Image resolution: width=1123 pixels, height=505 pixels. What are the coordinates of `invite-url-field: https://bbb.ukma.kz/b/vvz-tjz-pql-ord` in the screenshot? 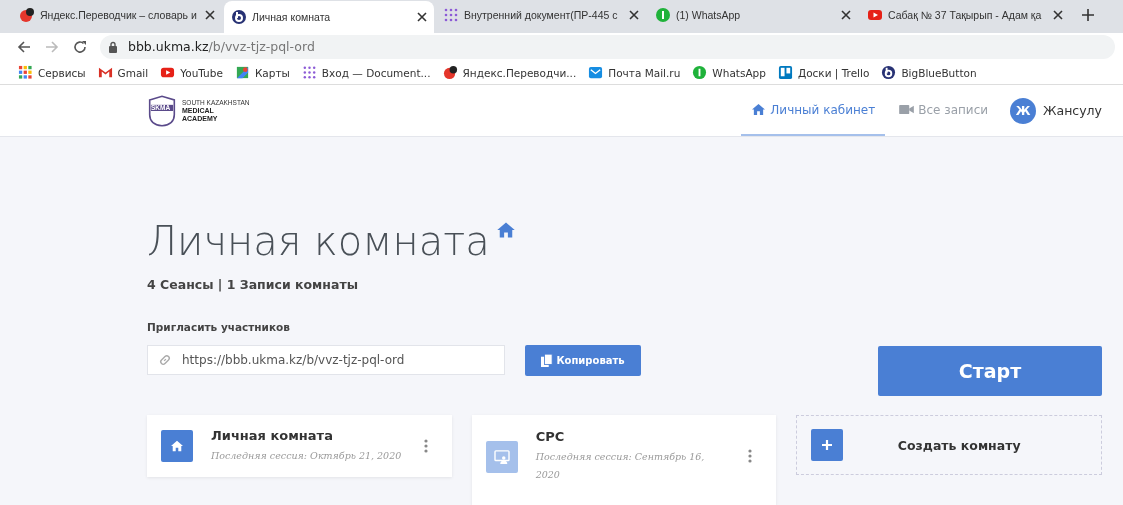 It's located at (326, 360).